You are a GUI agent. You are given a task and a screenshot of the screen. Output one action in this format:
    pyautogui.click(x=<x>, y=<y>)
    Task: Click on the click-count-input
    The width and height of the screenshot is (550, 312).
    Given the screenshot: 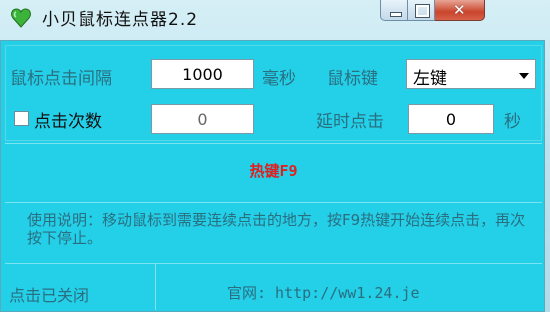 What is the action you would take?
    pyautogui.click(x=202, y=119)
    